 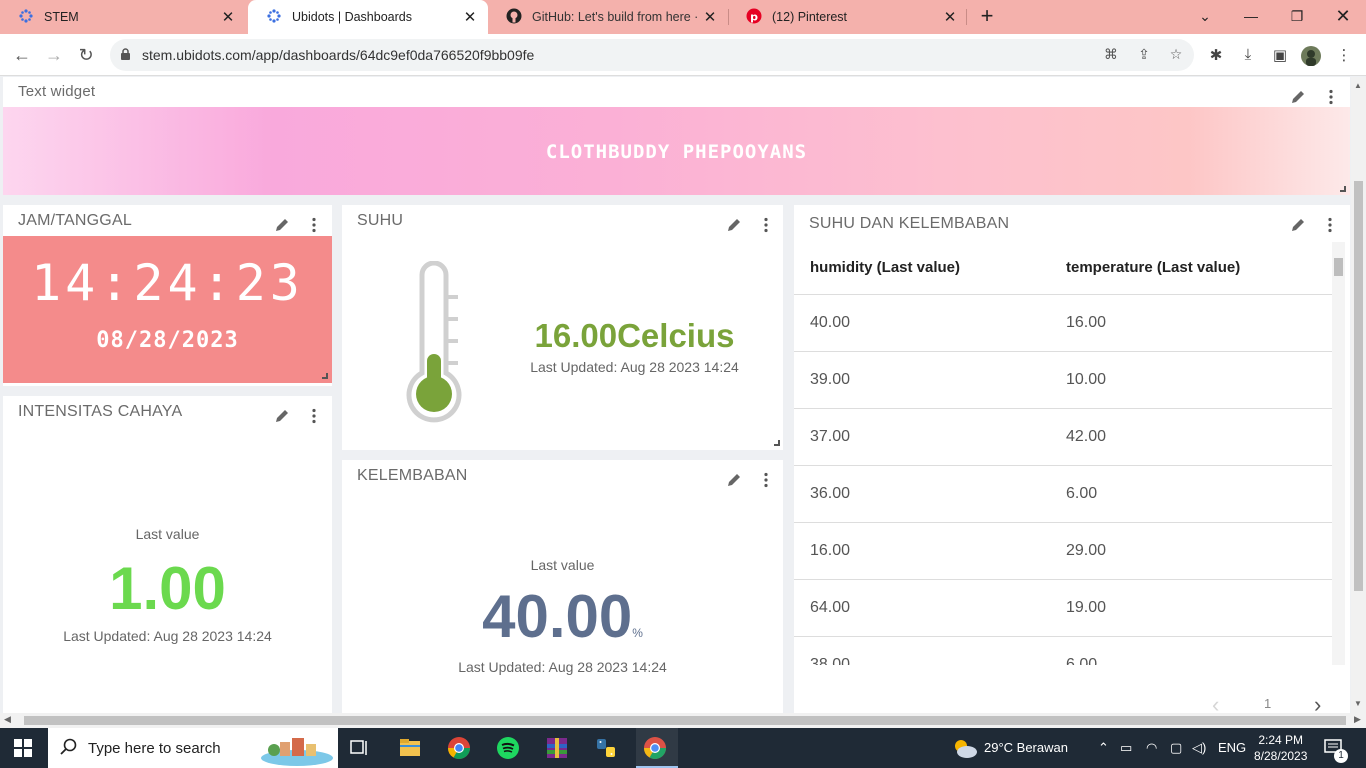 What do you see at coordinates (557, 616) in the screenshot?
I see `humidity-value: 40.00` at bounding box center [557, 616].